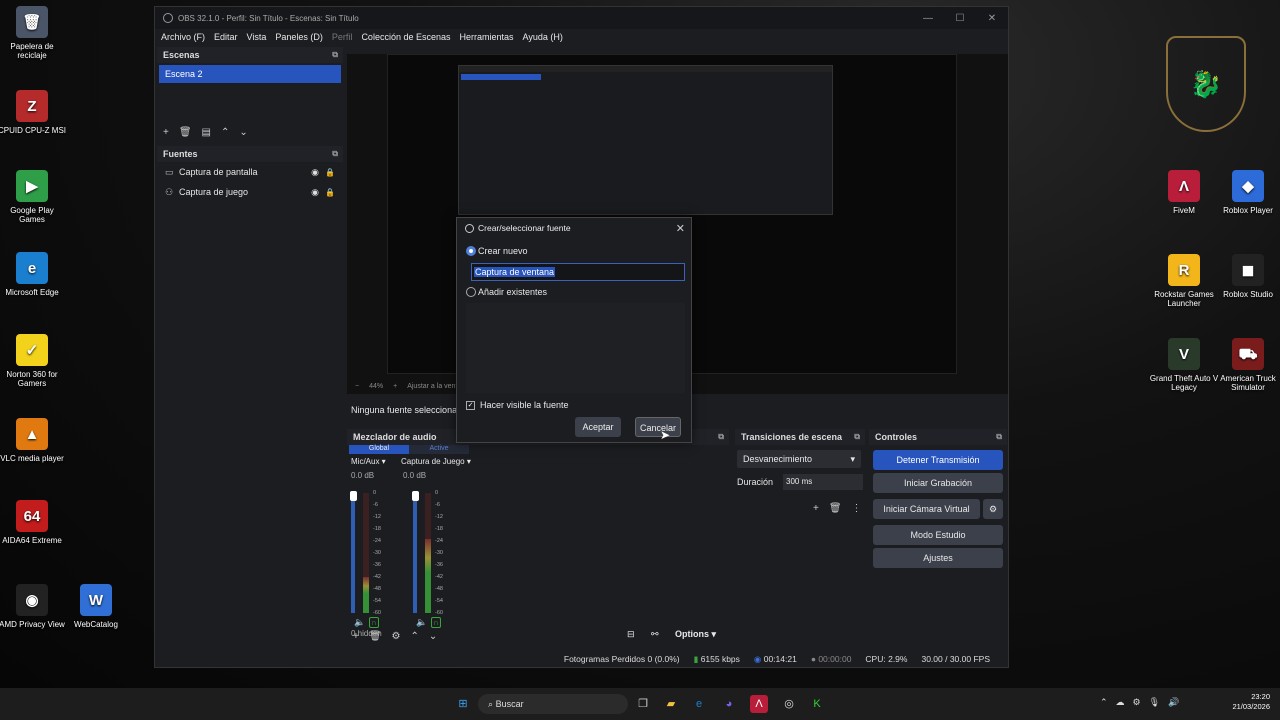 This screenshot has width=1280, height=720. I want to click on layout-icon: ⊟, so click(631, 634).